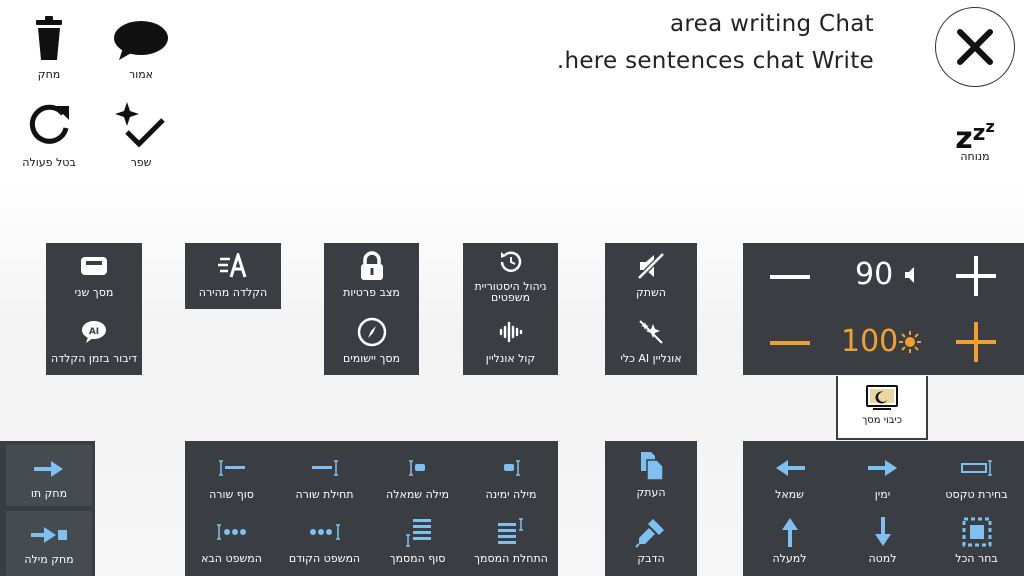 The width and height of the screenshot is (1024, 576). I want to click on privacy-mode-button: מצב פרטיות, so click(371, 281).